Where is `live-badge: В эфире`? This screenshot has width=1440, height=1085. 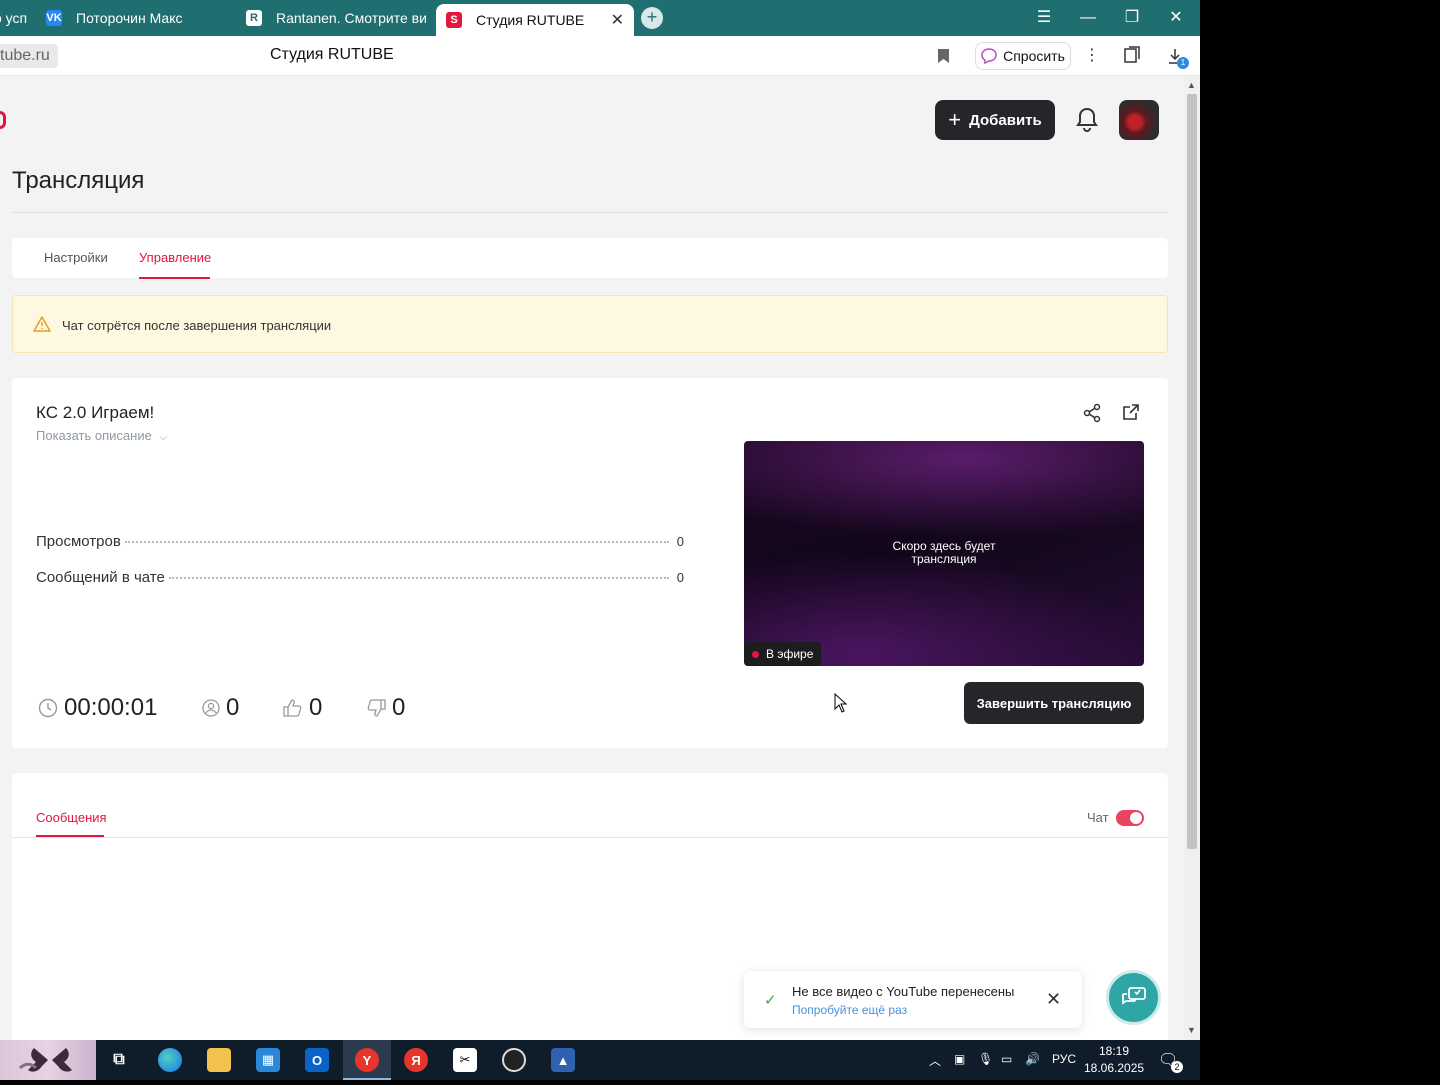
live-badge: В эфире is located at coordinates (783, 654).